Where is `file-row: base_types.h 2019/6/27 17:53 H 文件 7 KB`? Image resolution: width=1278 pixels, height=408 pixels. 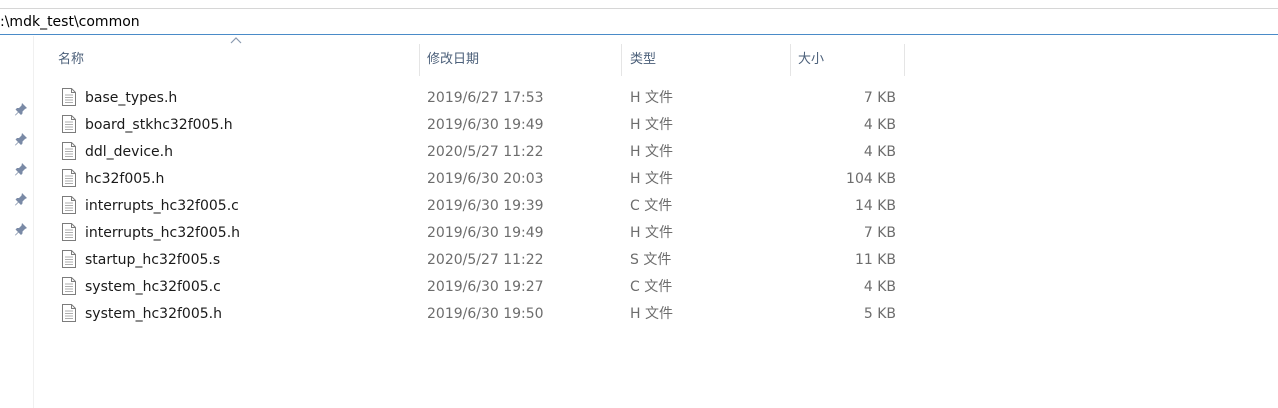 file-row: base_types.h 2019/6/27 17:53 H 文件 7 KB is located at coordinates (478, 98).